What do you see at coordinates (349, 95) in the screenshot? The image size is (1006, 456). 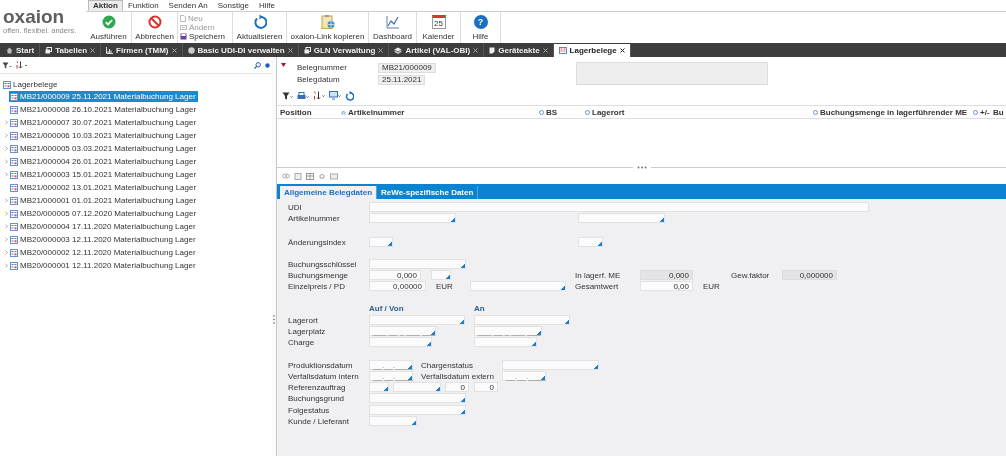 I see `refresh-icon` at bounding box center [349, 95].